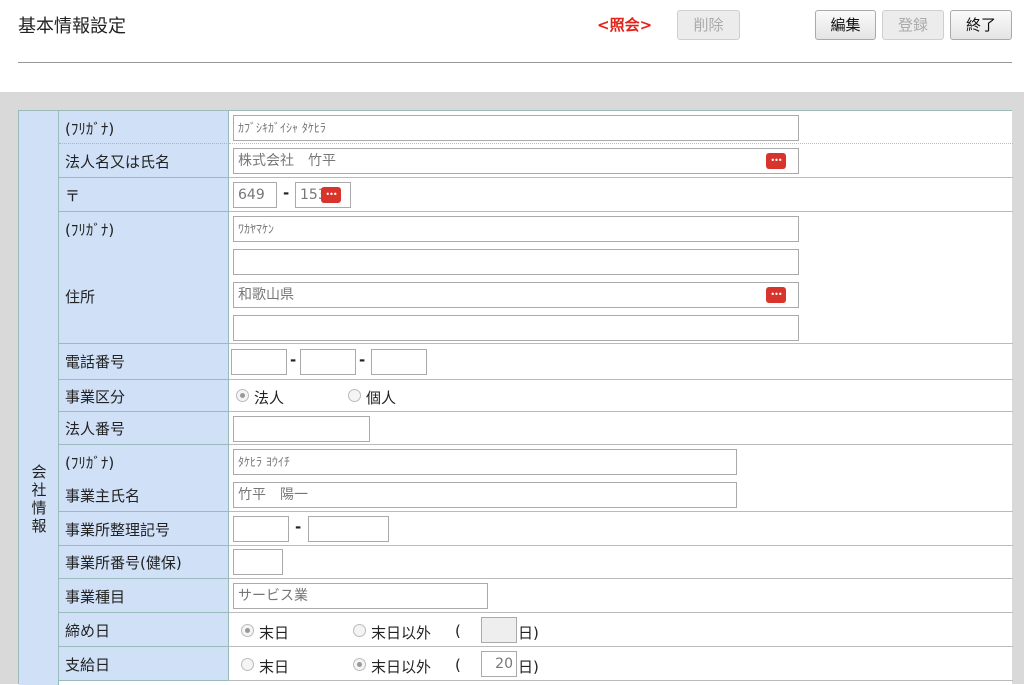  What do you see at coordinates (80, 297) in the screenshot?
I see `address-label: 住所` at bounding box center [80, 297].